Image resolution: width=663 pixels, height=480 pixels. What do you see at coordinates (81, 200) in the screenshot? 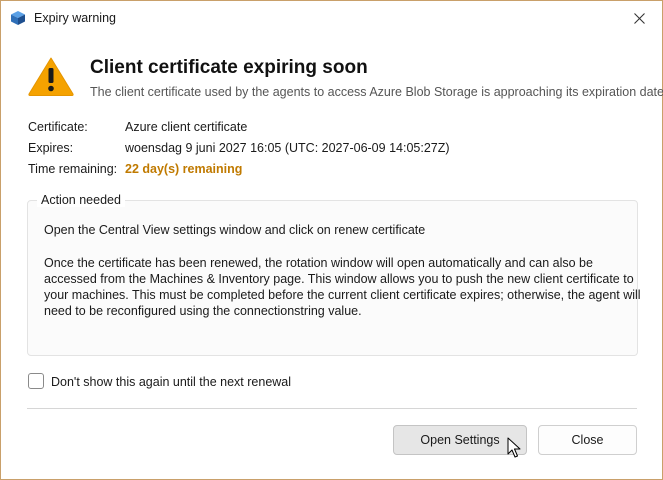
I see `action-needed-legend: Action needed` at bounding box center [81, 200].